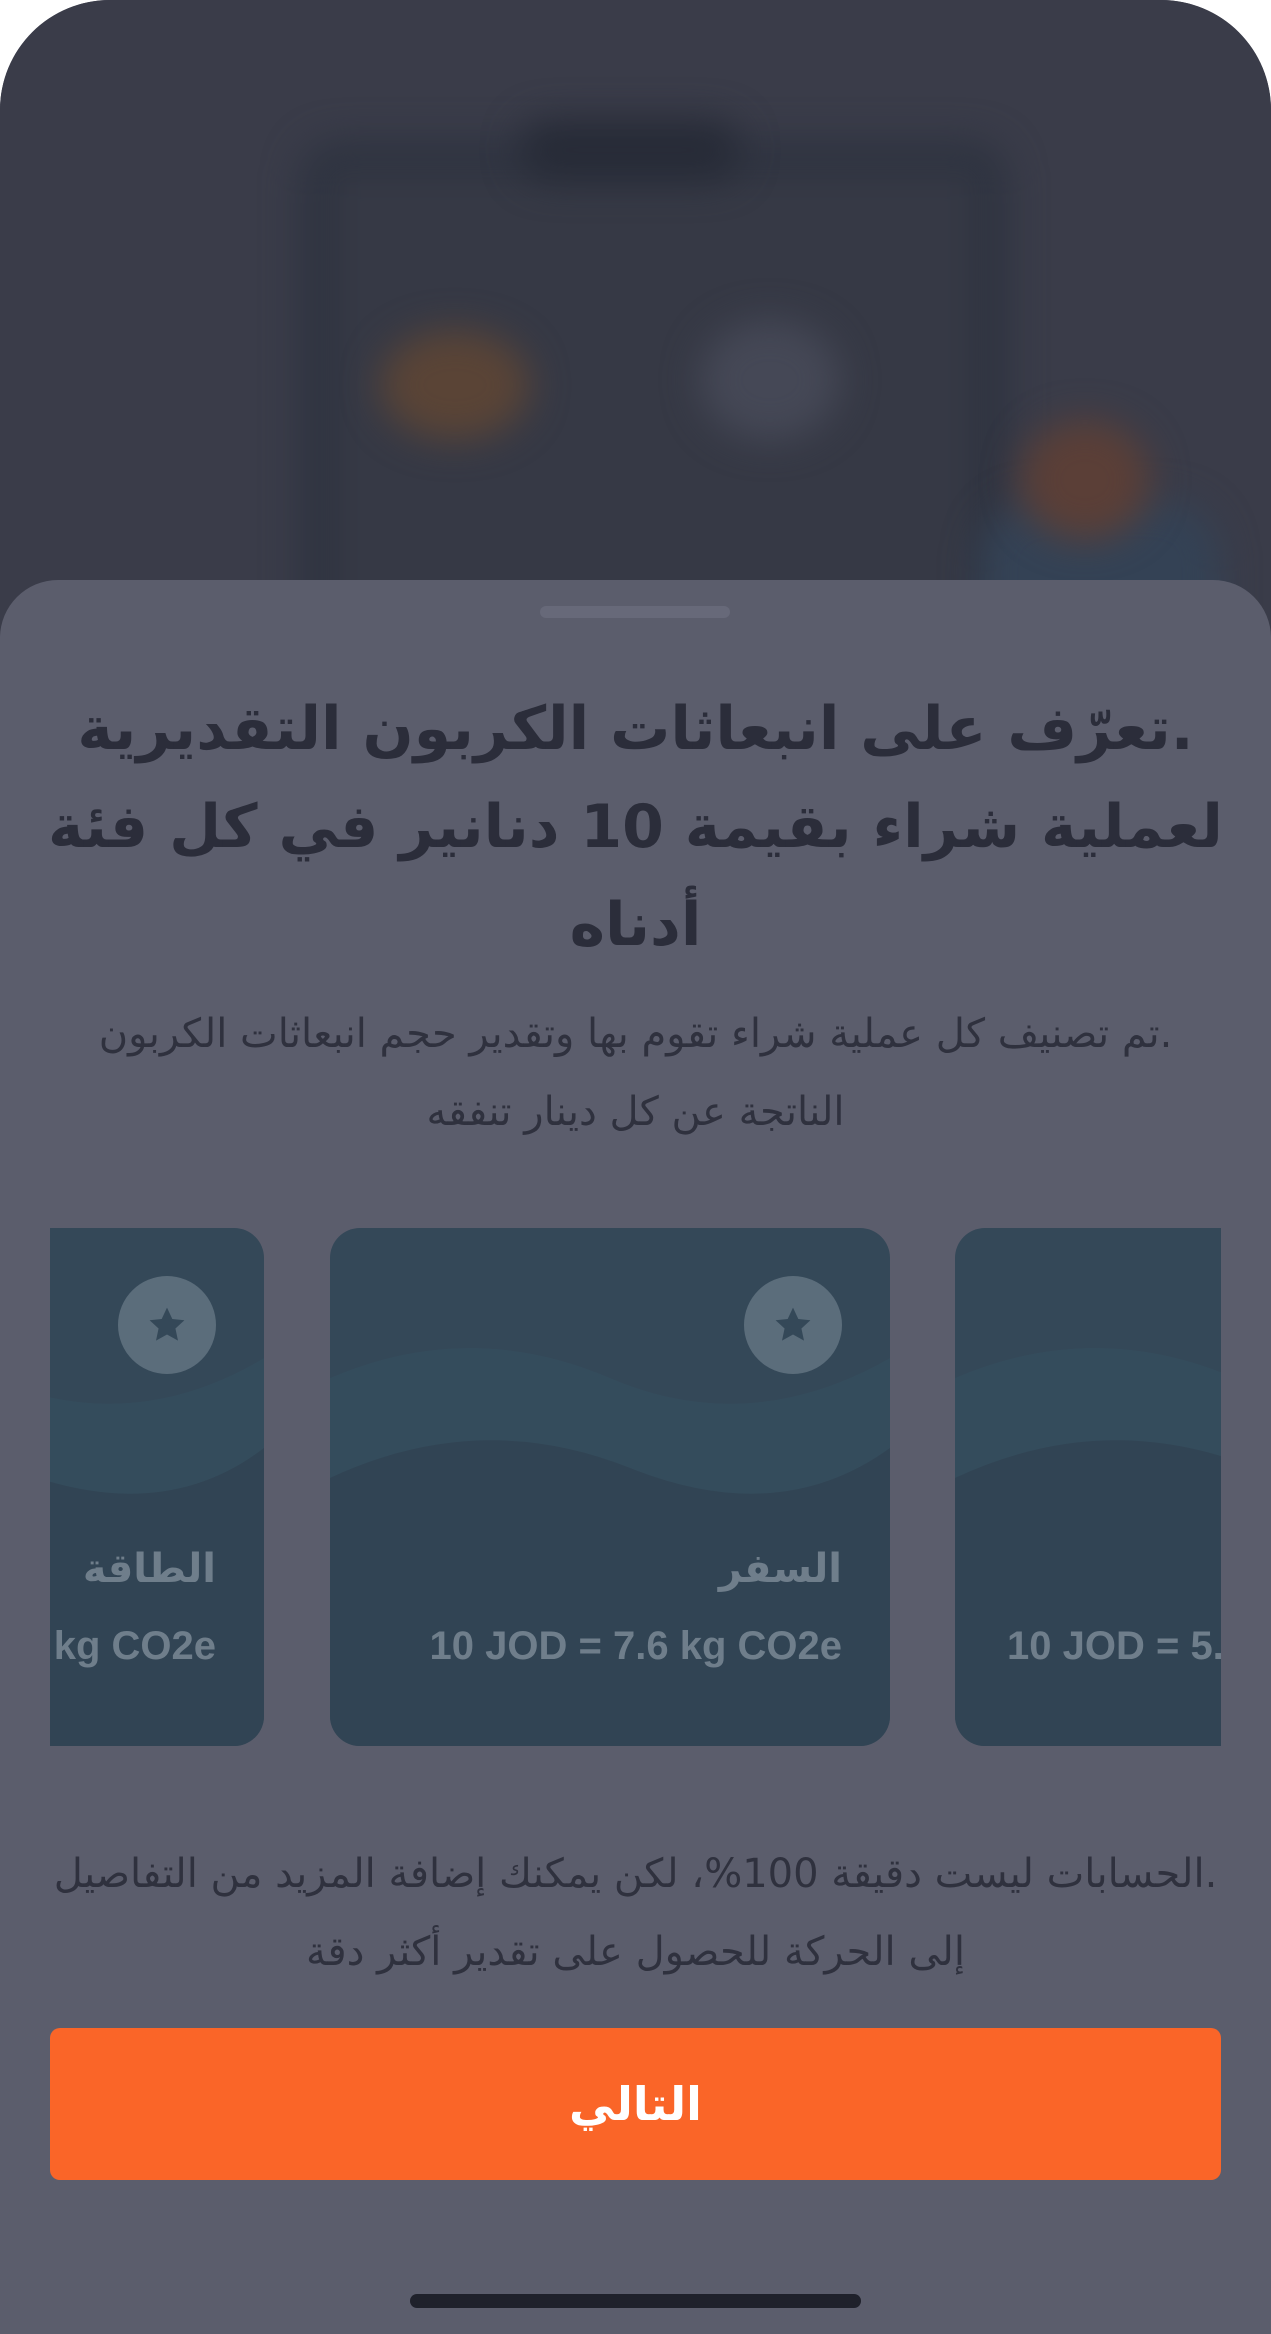  I want to click on category-card-next: 10 JOD = 5.1 kg CO2e, so click(1088, 1487).